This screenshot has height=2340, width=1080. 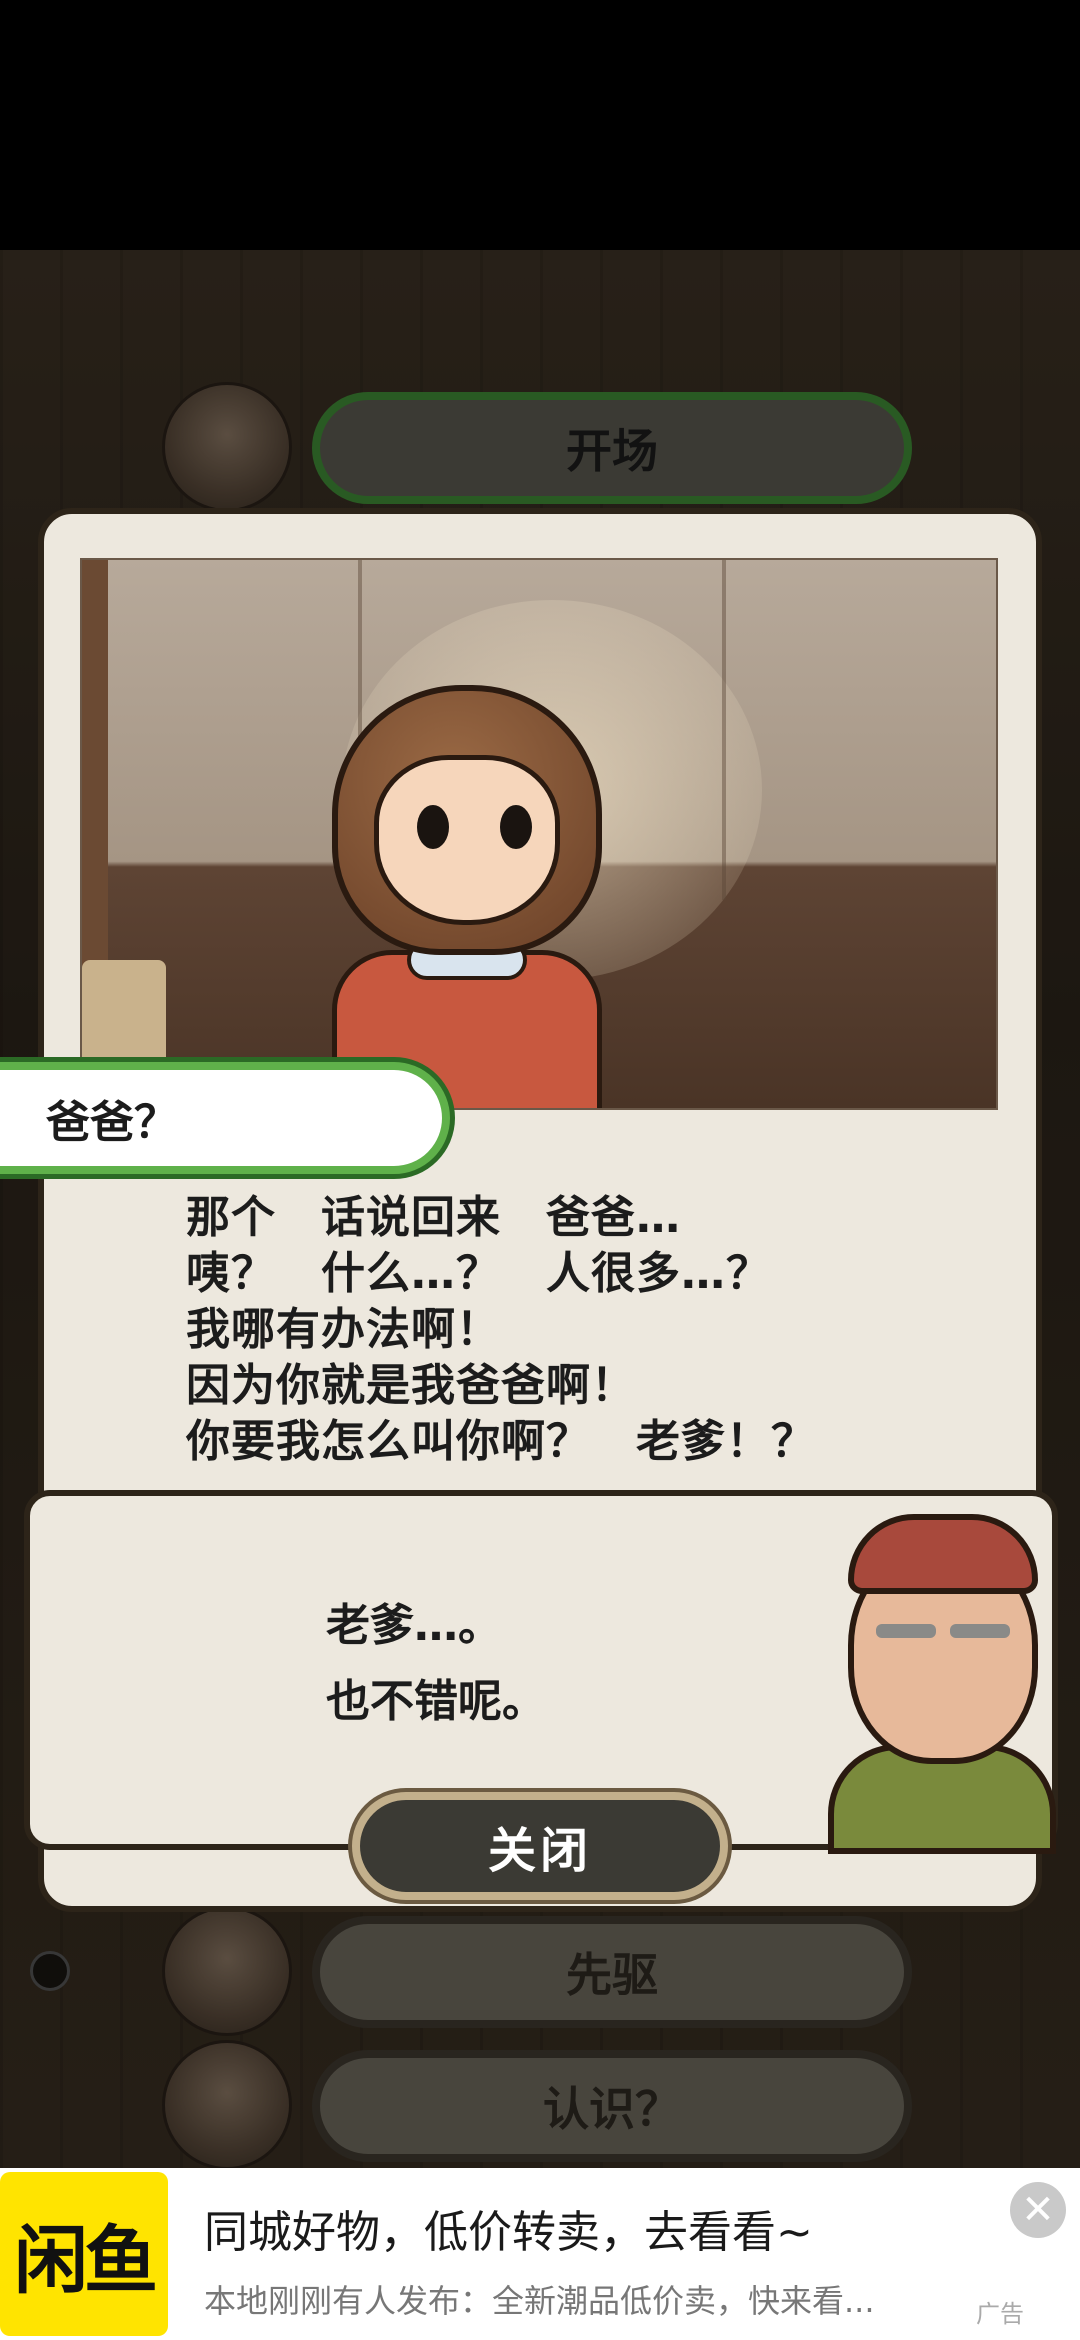 What do you see at coordinates (1000, 2314) in the screenshot?
I see `ad-label: 广告` at bounding box center [1000, 2314].